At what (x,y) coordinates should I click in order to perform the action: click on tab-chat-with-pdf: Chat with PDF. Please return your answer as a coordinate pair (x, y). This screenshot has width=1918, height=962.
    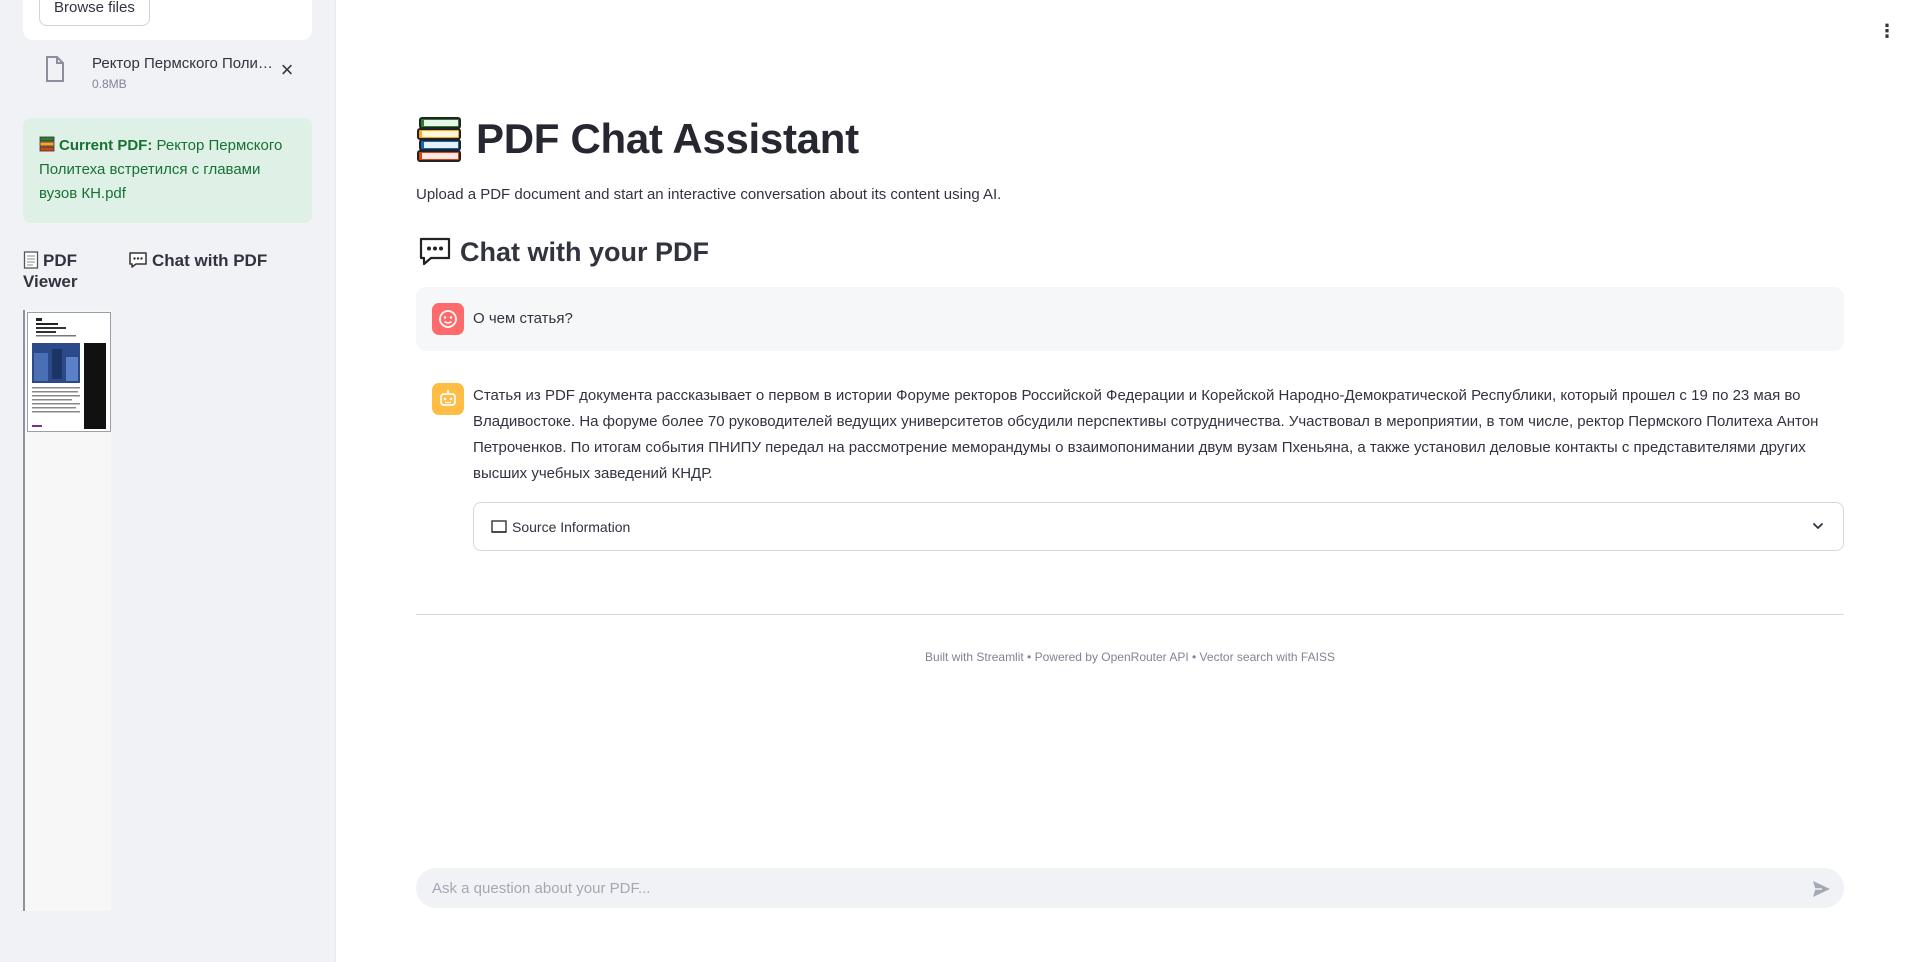
    Looking at the image, I should click on (197, 260).